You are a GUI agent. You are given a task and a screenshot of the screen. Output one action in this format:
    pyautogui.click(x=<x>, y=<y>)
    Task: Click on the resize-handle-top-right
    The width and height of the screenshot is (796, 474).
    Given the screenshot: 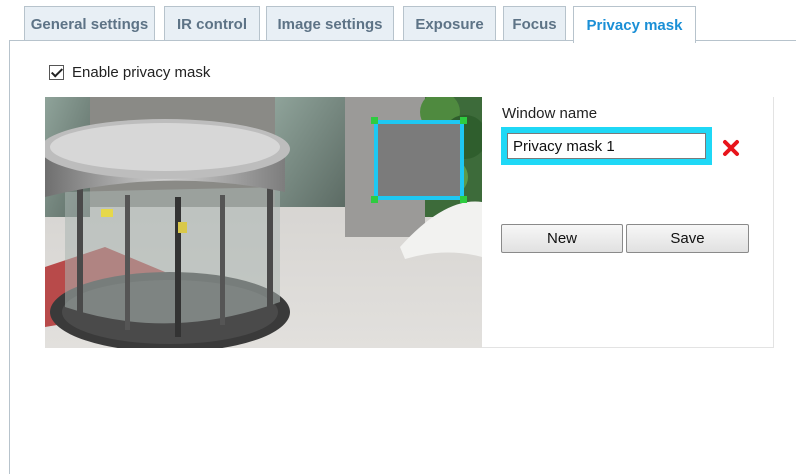 What is the action you would take?
    pyautogui.click(x=463, y=120)
    